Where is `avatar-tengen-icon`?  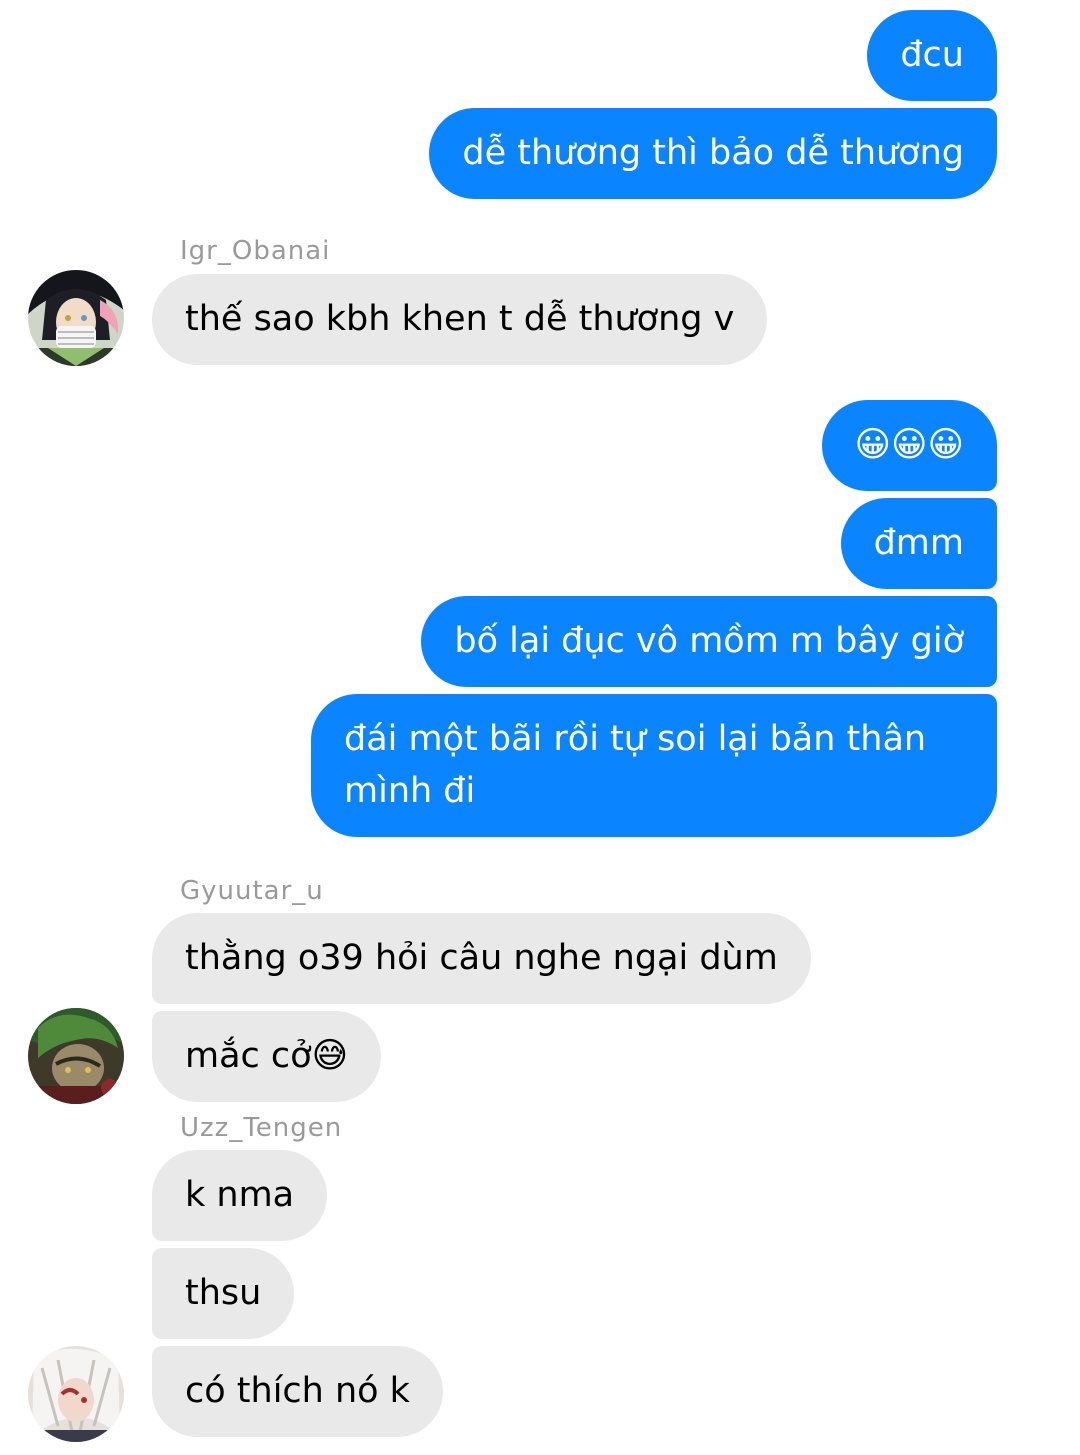
avatar-tengen-icon is located at coordinates (76, 1394).